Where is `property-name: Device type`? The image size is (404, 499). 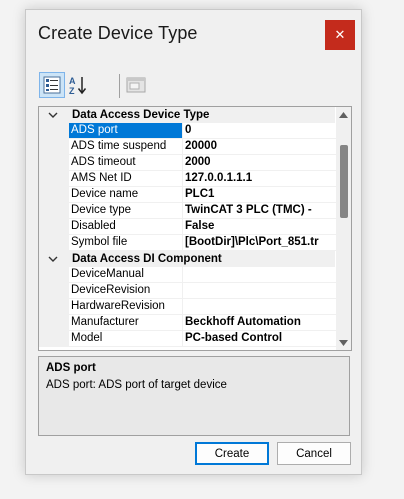 property-name: Device type is located at coordinates (126, 211).